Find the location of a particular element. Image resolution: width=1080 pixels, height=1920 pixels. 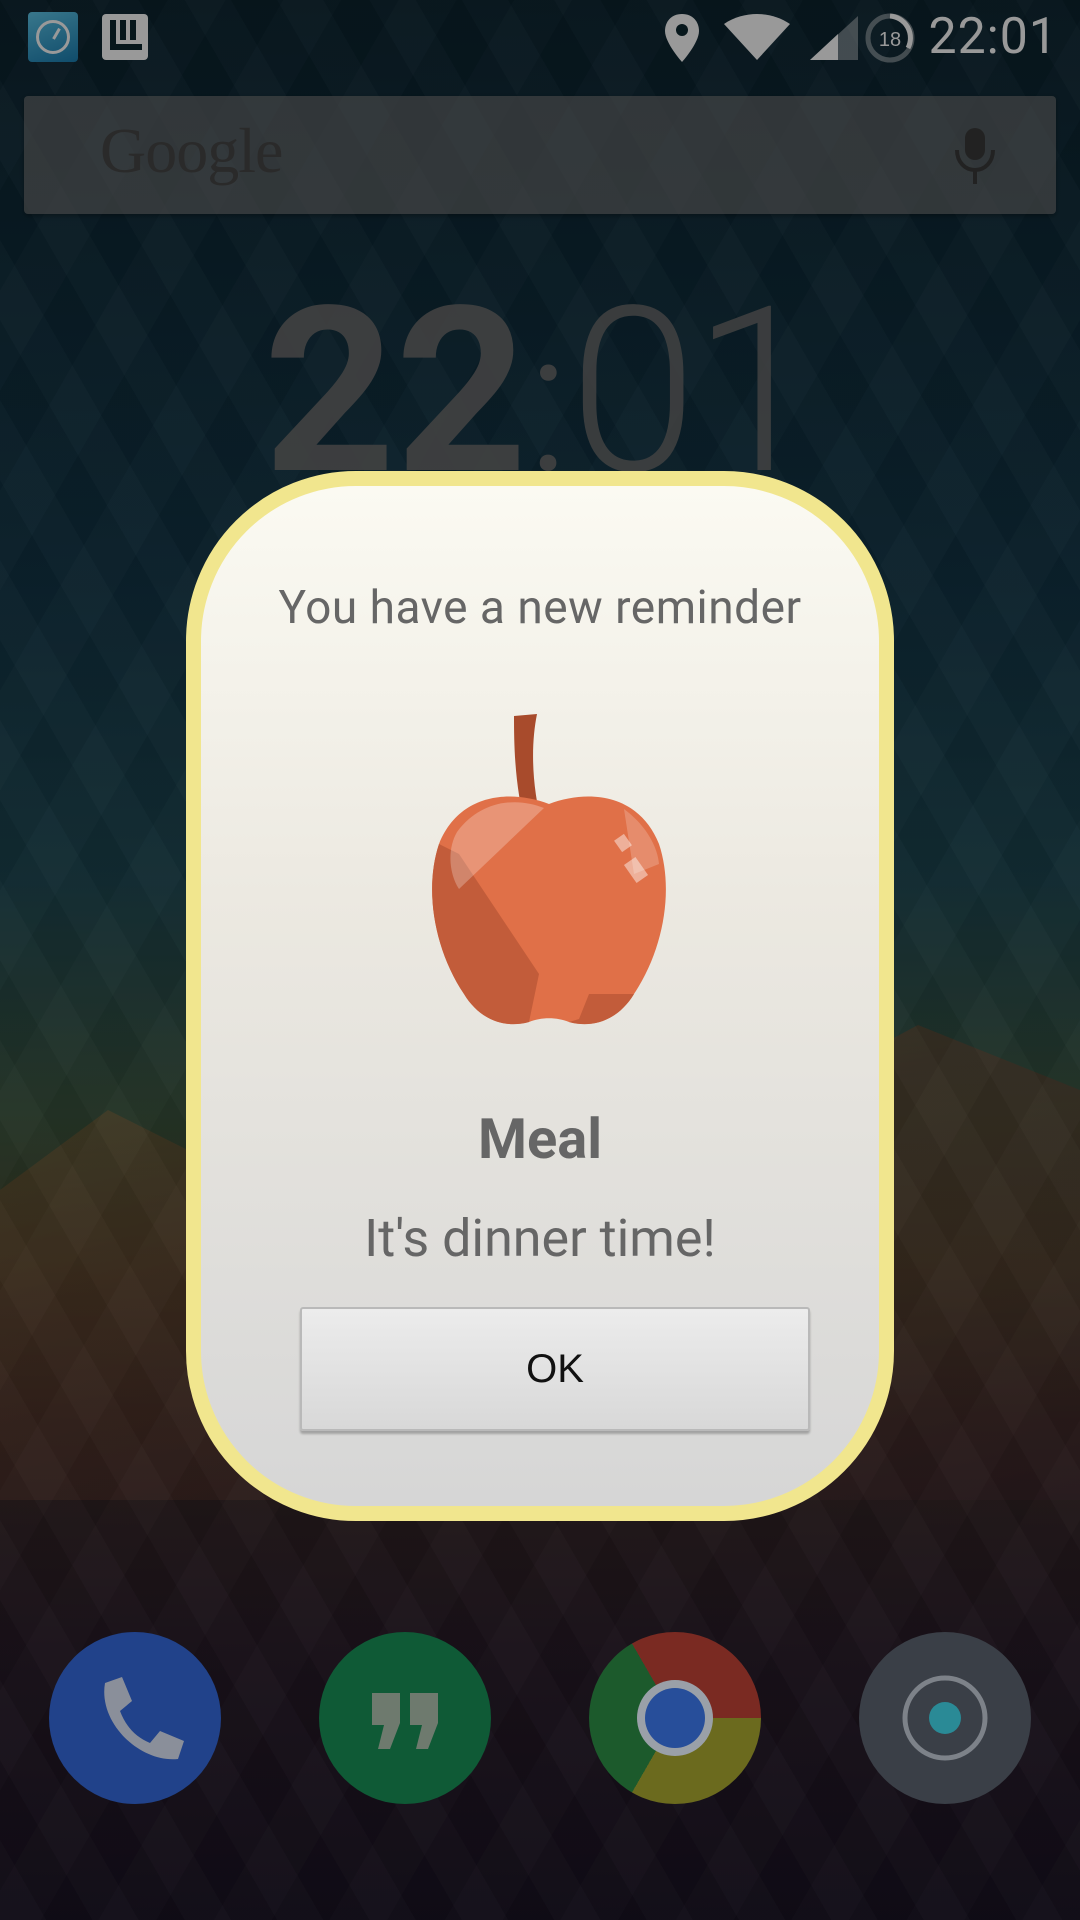

phone-icon is located at coordinates (144, 1718).